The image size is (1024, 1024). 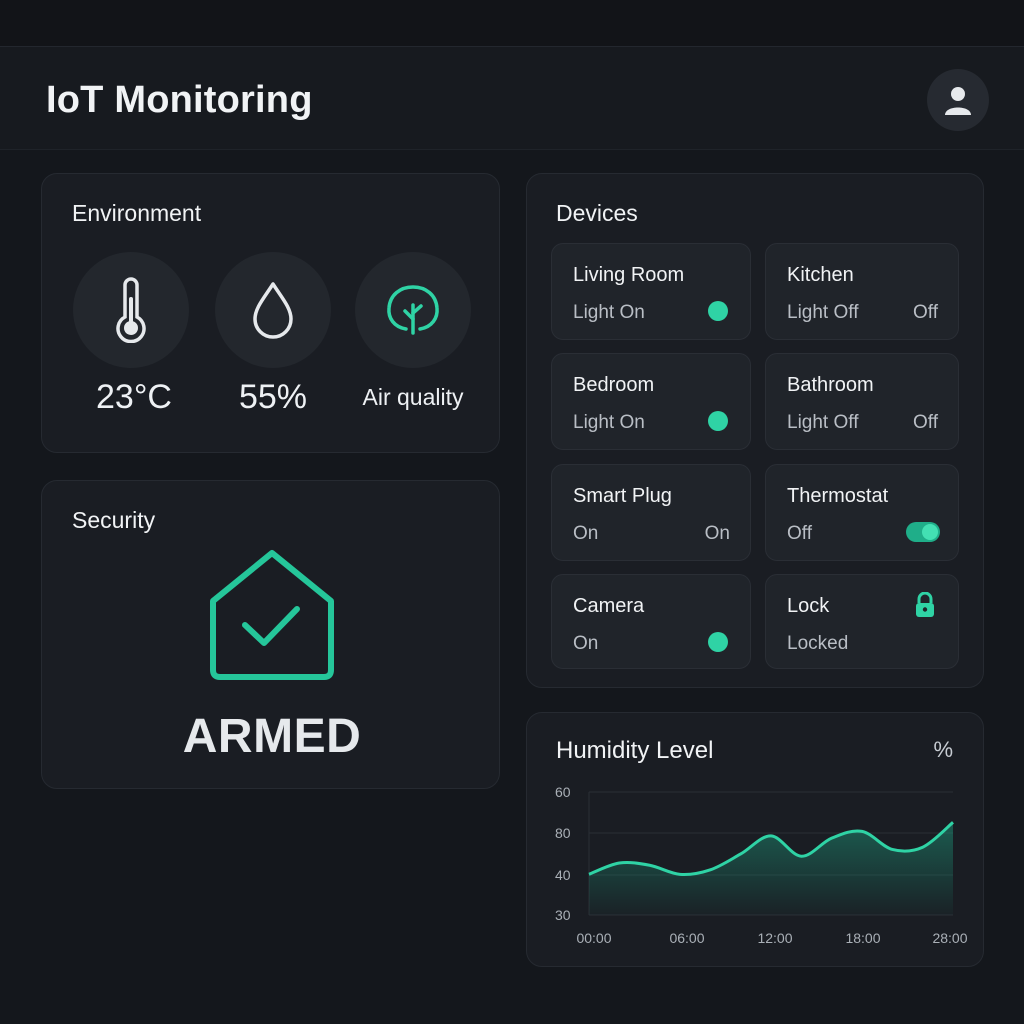 What do you see at coordinates (820, 275) in the screenshot?
I see `device-name: Kitchen` at bounding box center [820, 275].